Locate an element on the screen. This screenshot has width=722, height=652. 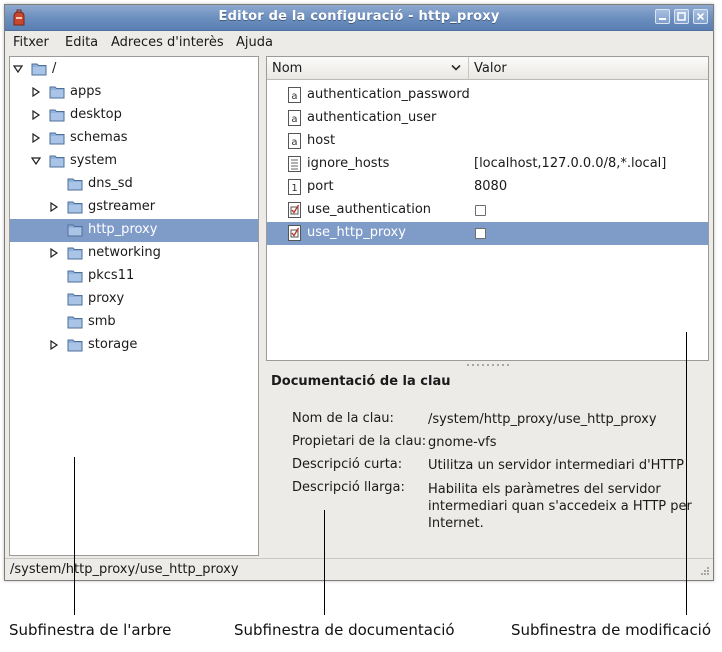
tree-item-storage: storage is located at coordinates (134, 345).